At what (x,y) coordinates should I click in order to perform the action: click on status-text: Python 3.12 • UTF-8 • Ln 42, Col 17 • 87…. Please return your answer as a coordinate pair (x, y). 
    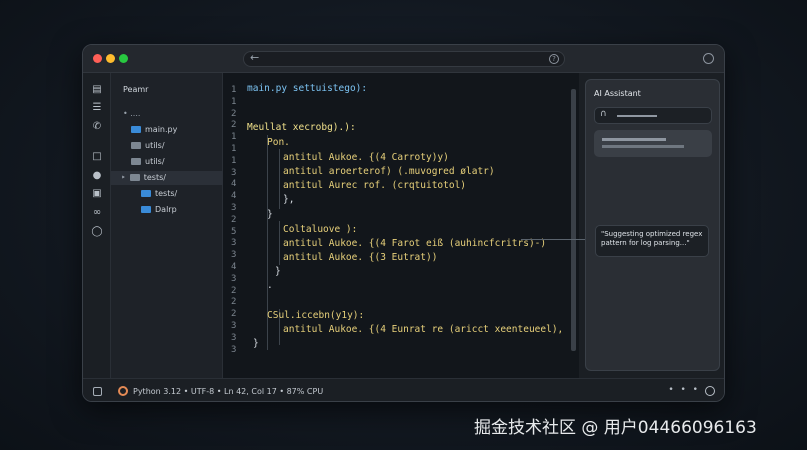
    Looking at the image, I should click on (228, 391).